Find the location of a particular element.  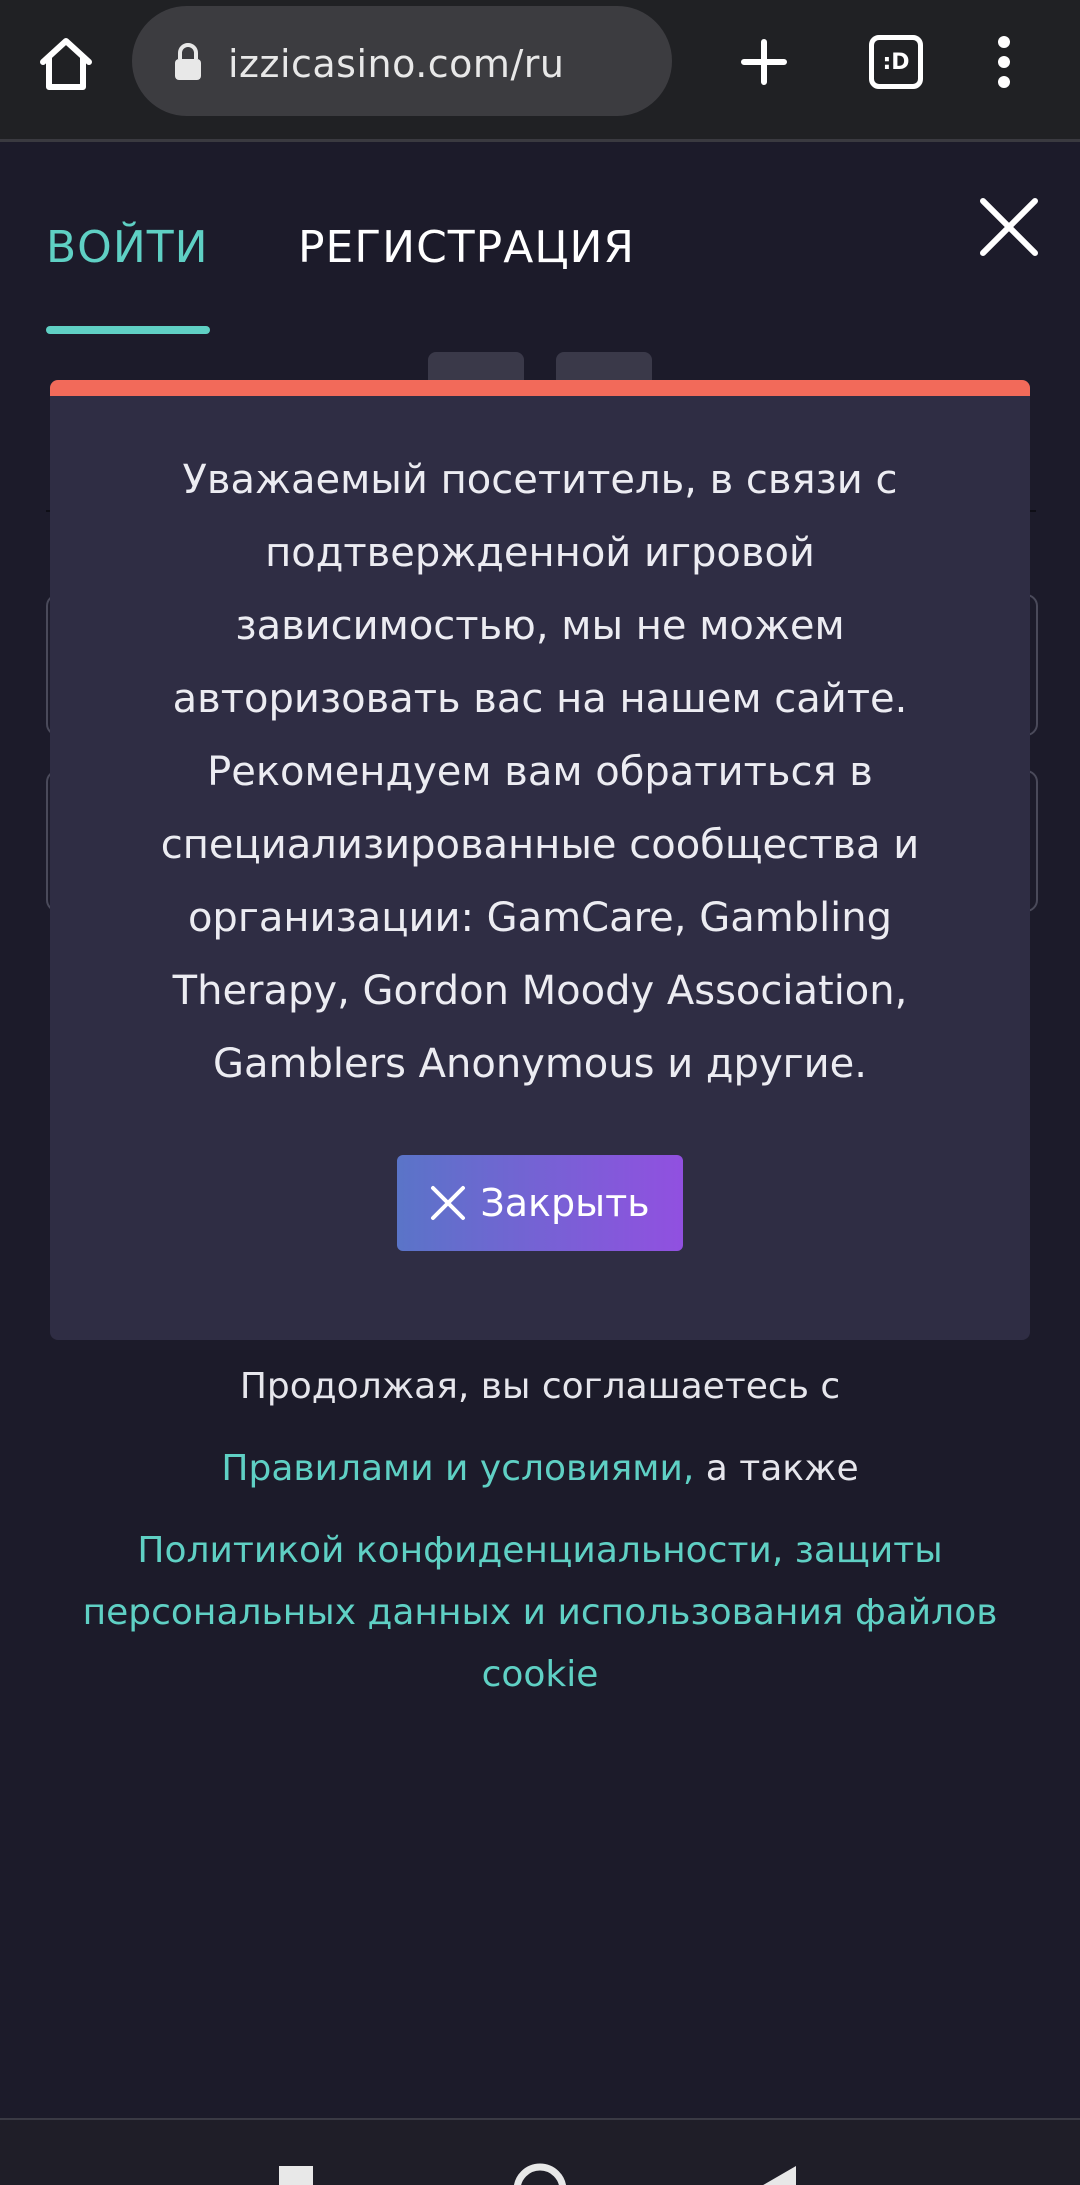

close-dialog-button: Закрыть is located at coordinates (540, 1203).